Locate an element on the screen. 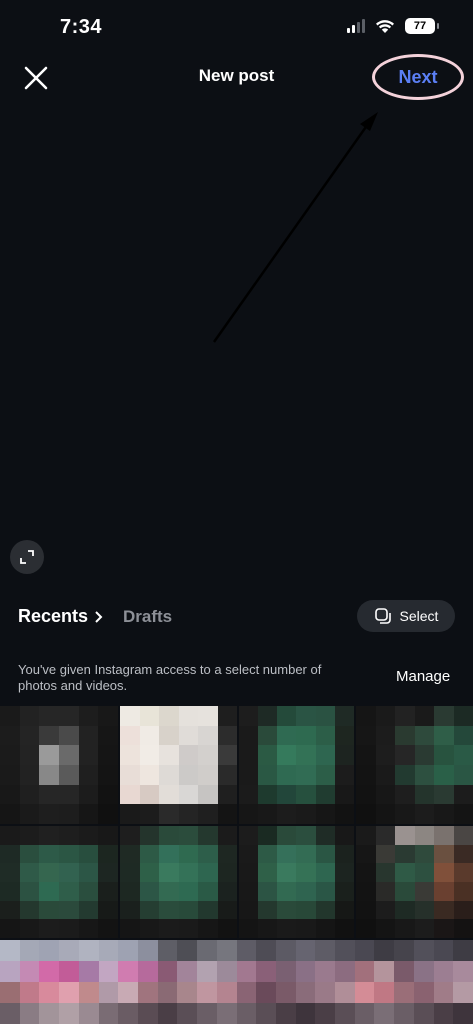  expand-icon is located at coordinates (27, 557).